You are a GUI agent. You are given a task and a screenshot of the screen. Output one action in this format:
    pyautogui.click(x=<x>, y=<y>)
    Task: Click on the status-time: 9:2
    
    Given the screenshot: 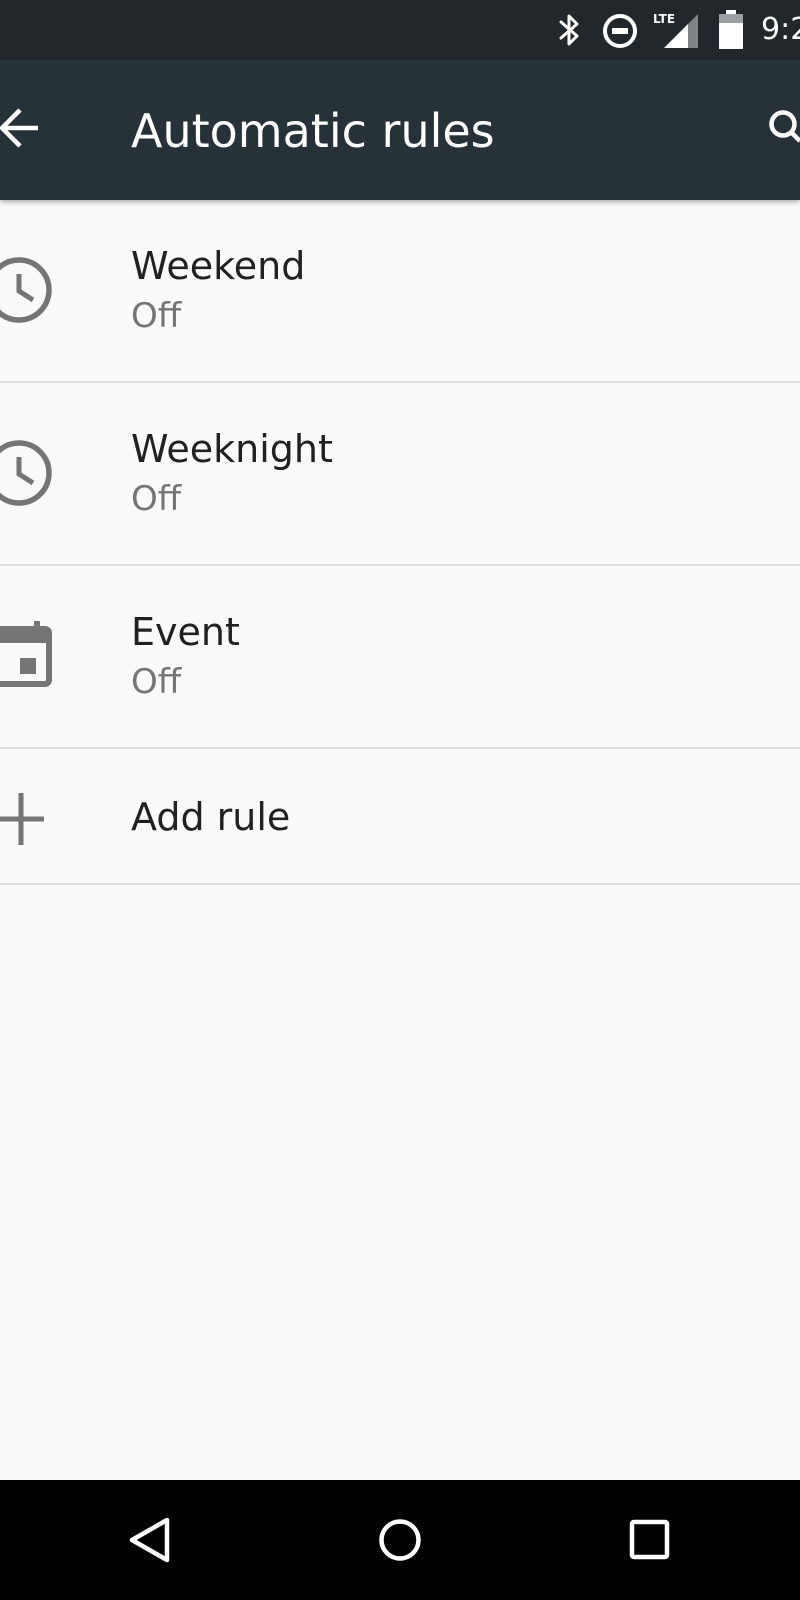 What is the action you would take?
    pyautogui.click(x=780, y=29)
    